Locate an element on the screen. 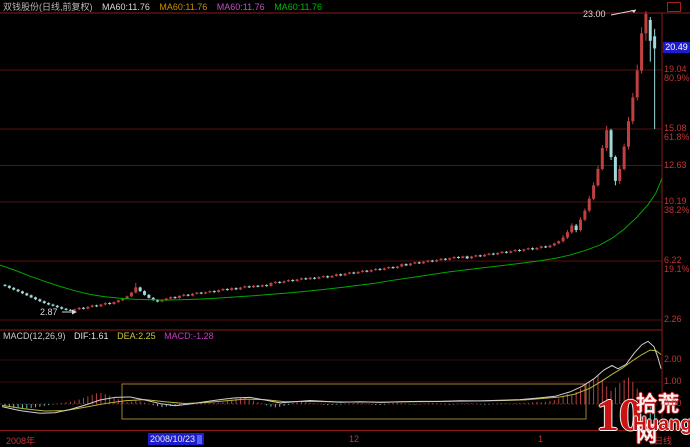  price-axis-label: 12.63 is located at coordinates (675, 164).